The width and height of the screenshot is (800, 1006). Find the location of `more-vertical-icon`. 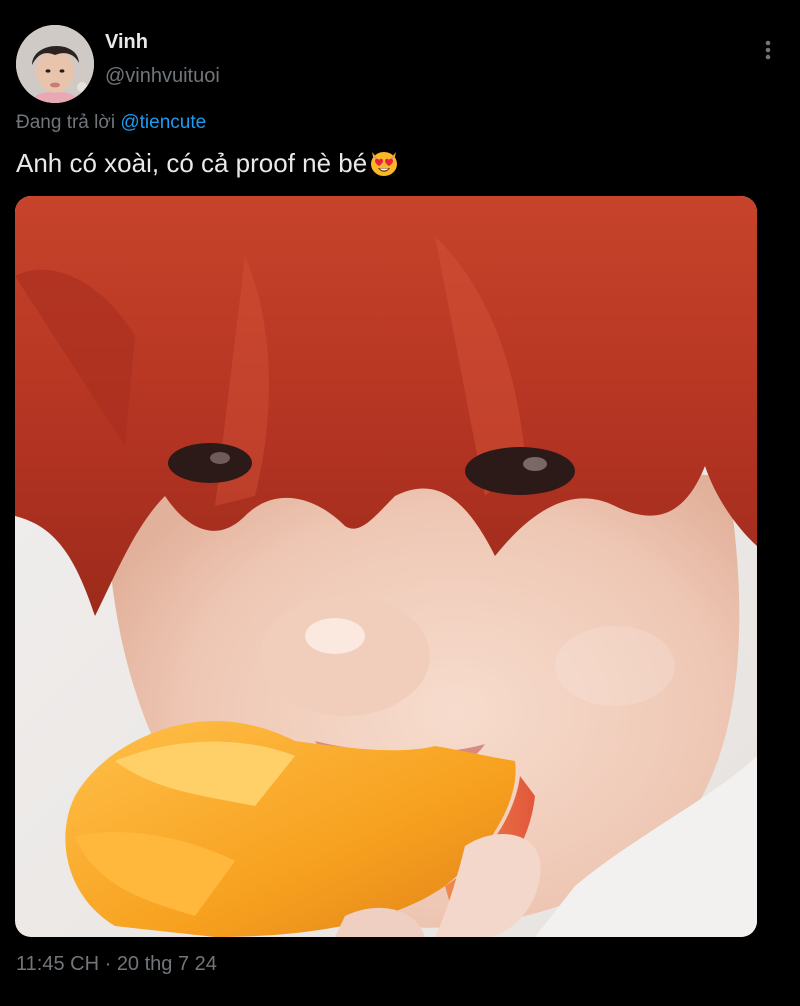

more-vertical-icon is located at coordinates (768, 50).